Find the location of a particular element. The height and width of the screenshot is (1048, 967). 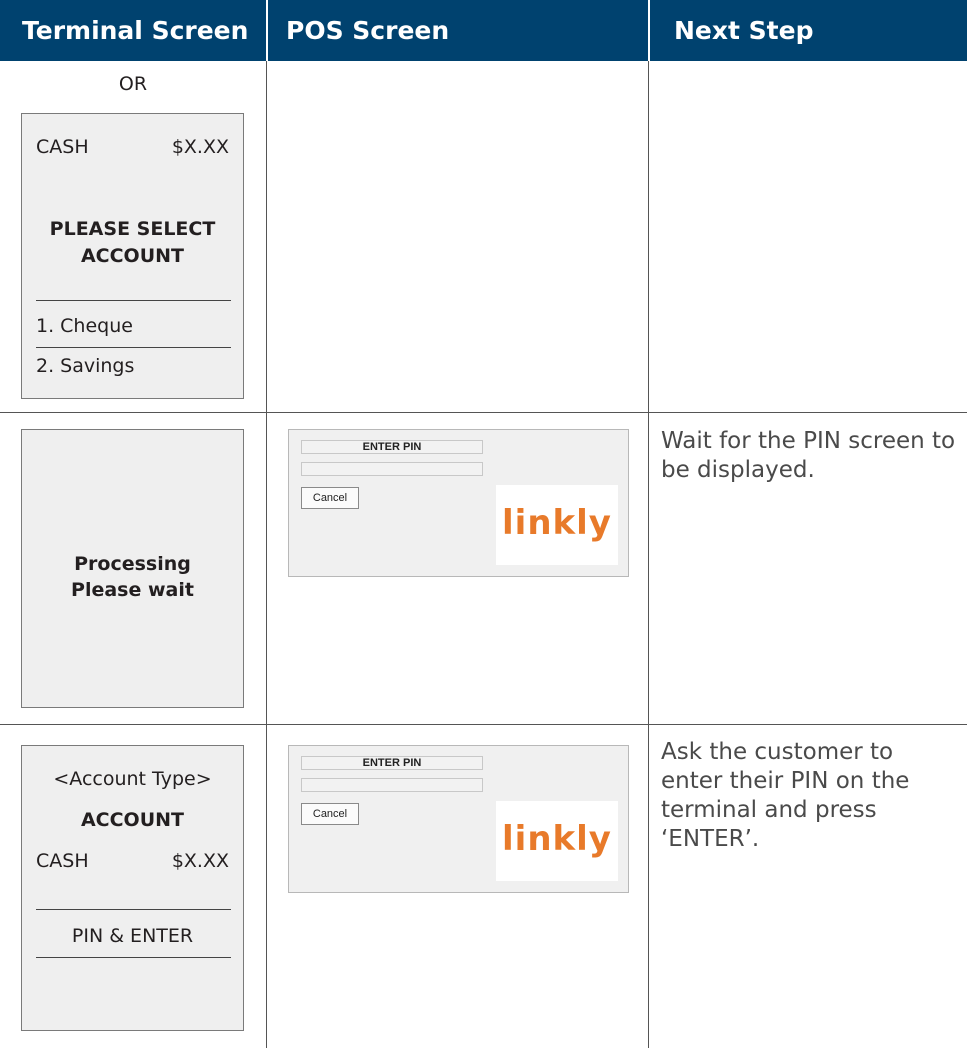

table-header: Terminal Screen POS Screen Next Step is located at coordinates (483, 30).